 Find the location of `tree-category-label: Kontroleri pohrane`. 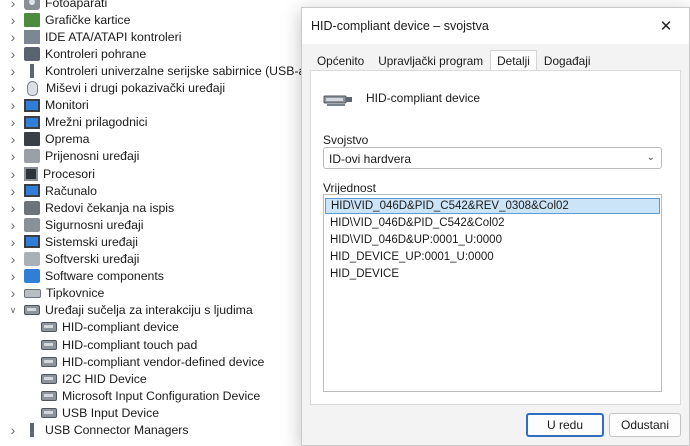

tree-category-label: Kontroleri pohrane is located at coordinates (96, 53).